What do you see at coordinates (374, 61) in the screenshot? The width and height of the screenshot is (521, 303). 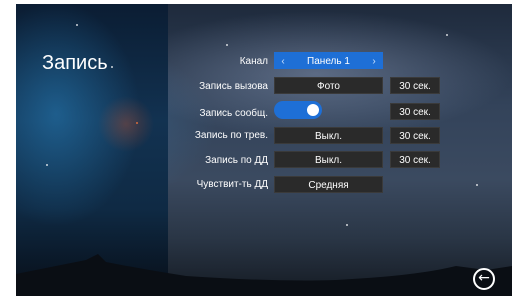 I see `chevron-right-icon: ›` at bounding box center [374, 61].